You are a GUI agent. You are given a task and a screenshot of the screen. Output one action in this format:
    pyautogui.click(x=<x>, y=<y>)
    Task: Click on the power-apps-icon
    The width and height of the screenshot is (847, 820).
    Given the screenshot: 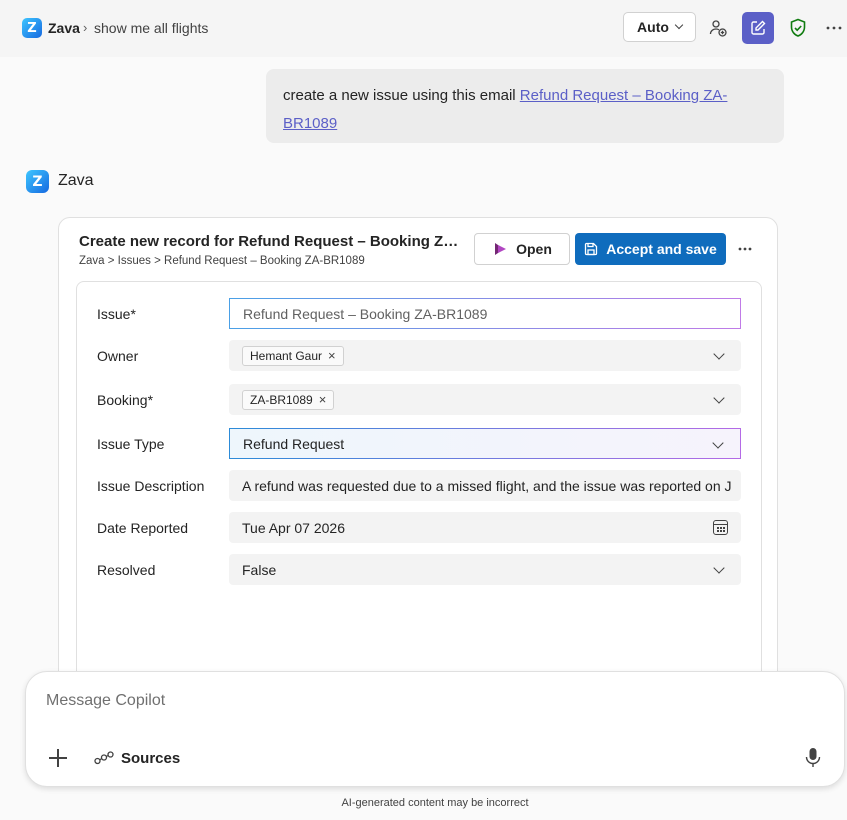 What is the action you would take?
    pyautogui.click(x=501, y=249)
    